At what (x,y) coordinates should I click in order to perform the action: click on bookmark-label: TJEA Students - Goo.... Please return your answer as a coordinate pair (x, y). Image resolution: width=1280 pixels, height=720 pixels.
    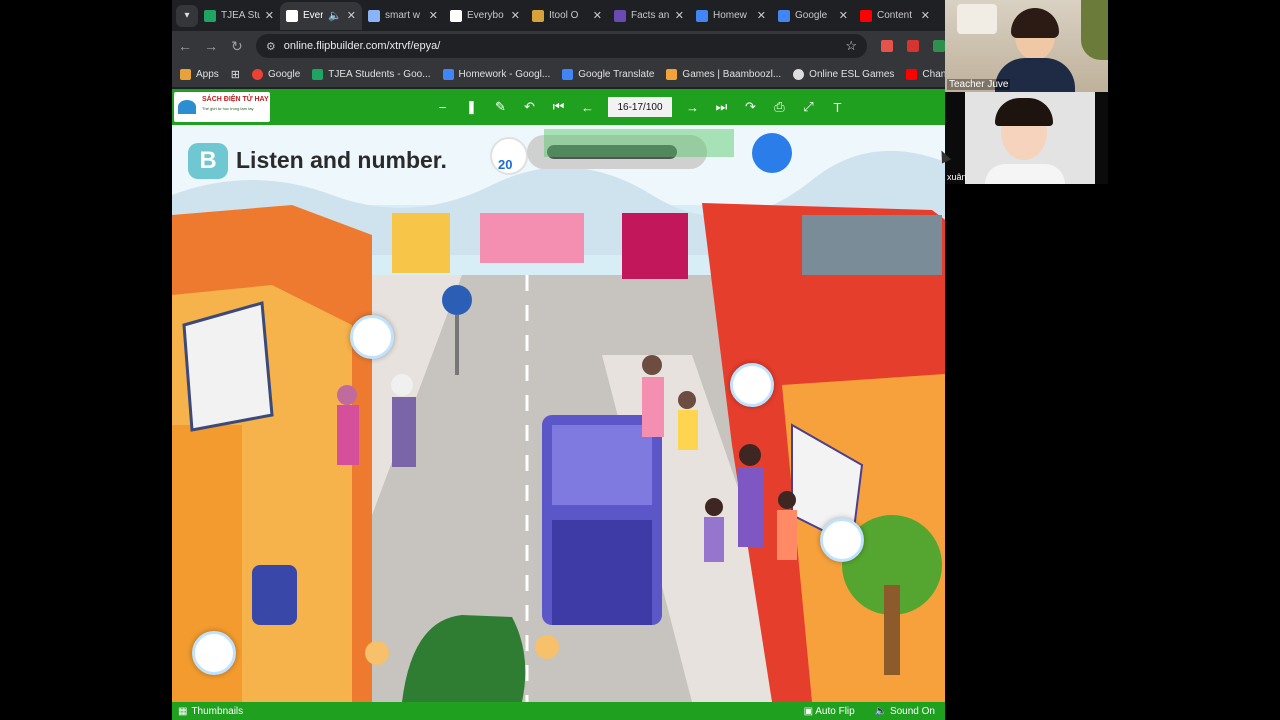
    Looking at the image, I should click on (379, 74).